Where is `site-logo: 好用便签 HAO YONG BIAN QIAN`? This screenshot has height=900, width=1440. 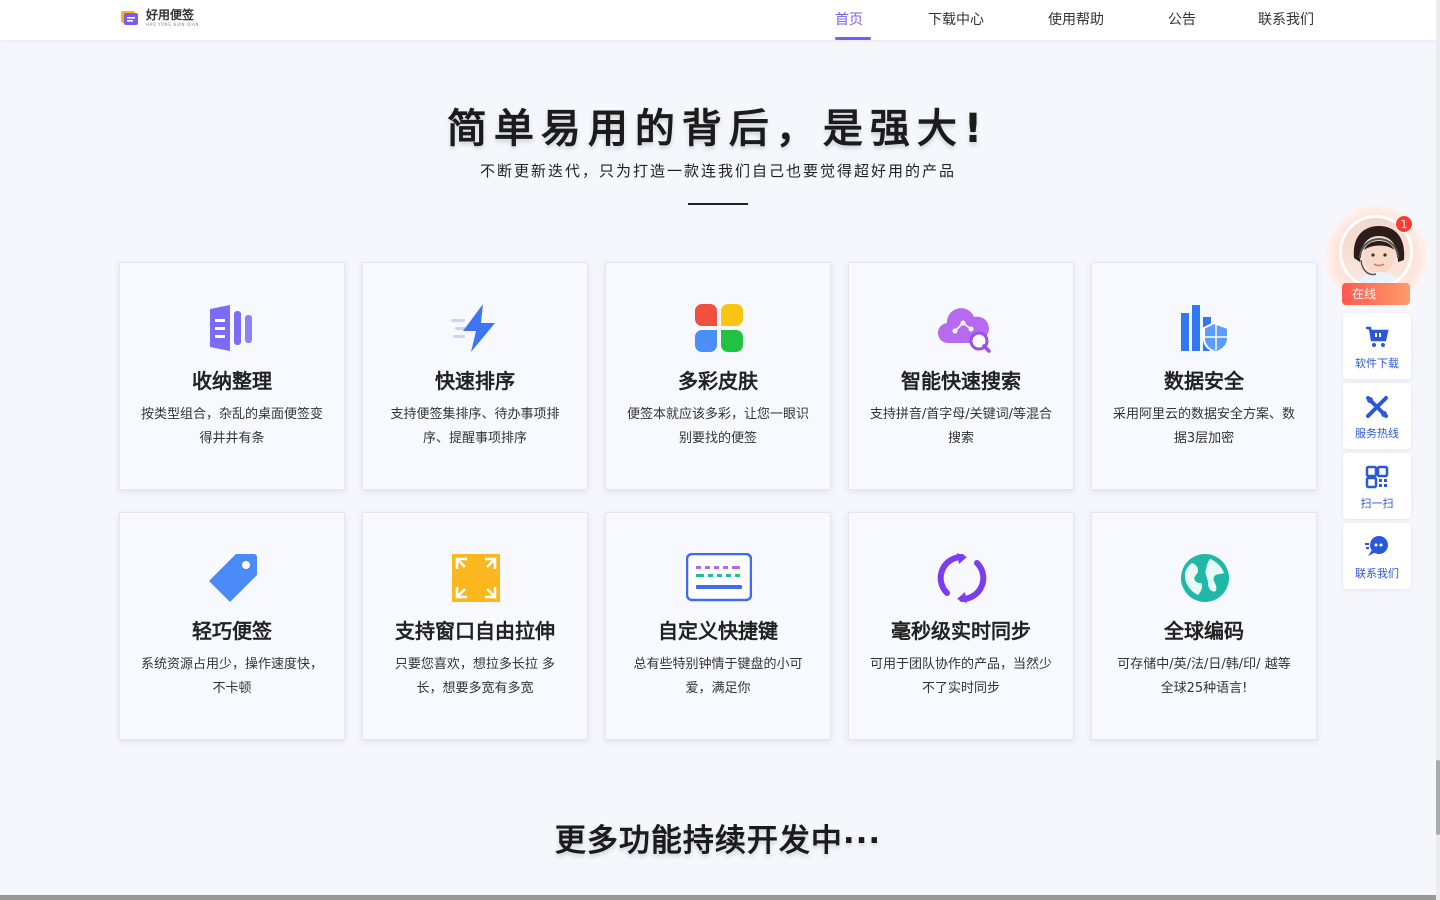 site-logo: 好用便签 HAO YONG BIAN QIAN is located at coordinates (159, 18).